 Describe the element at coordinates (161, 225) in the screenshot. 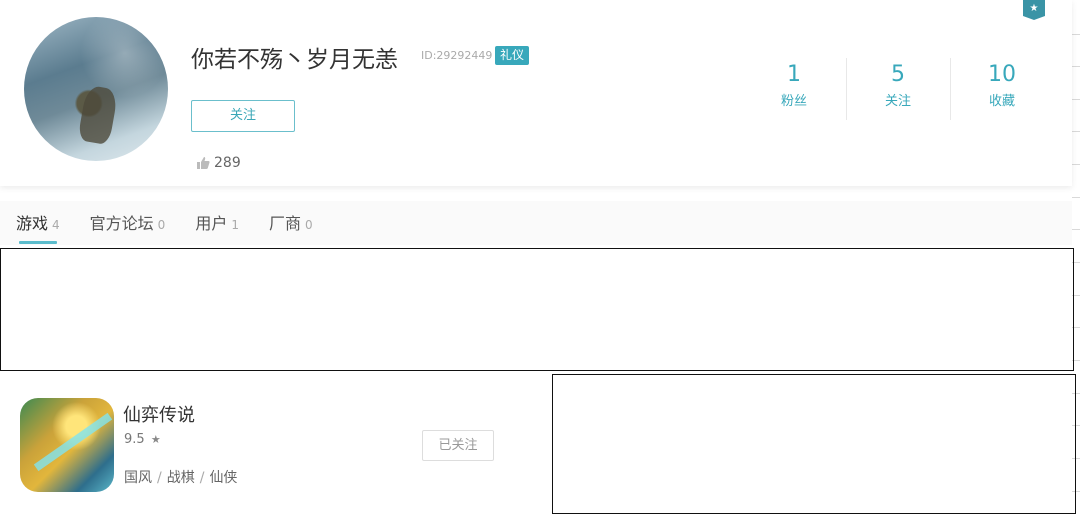

I see `tab-forum-count: 0` at that location.